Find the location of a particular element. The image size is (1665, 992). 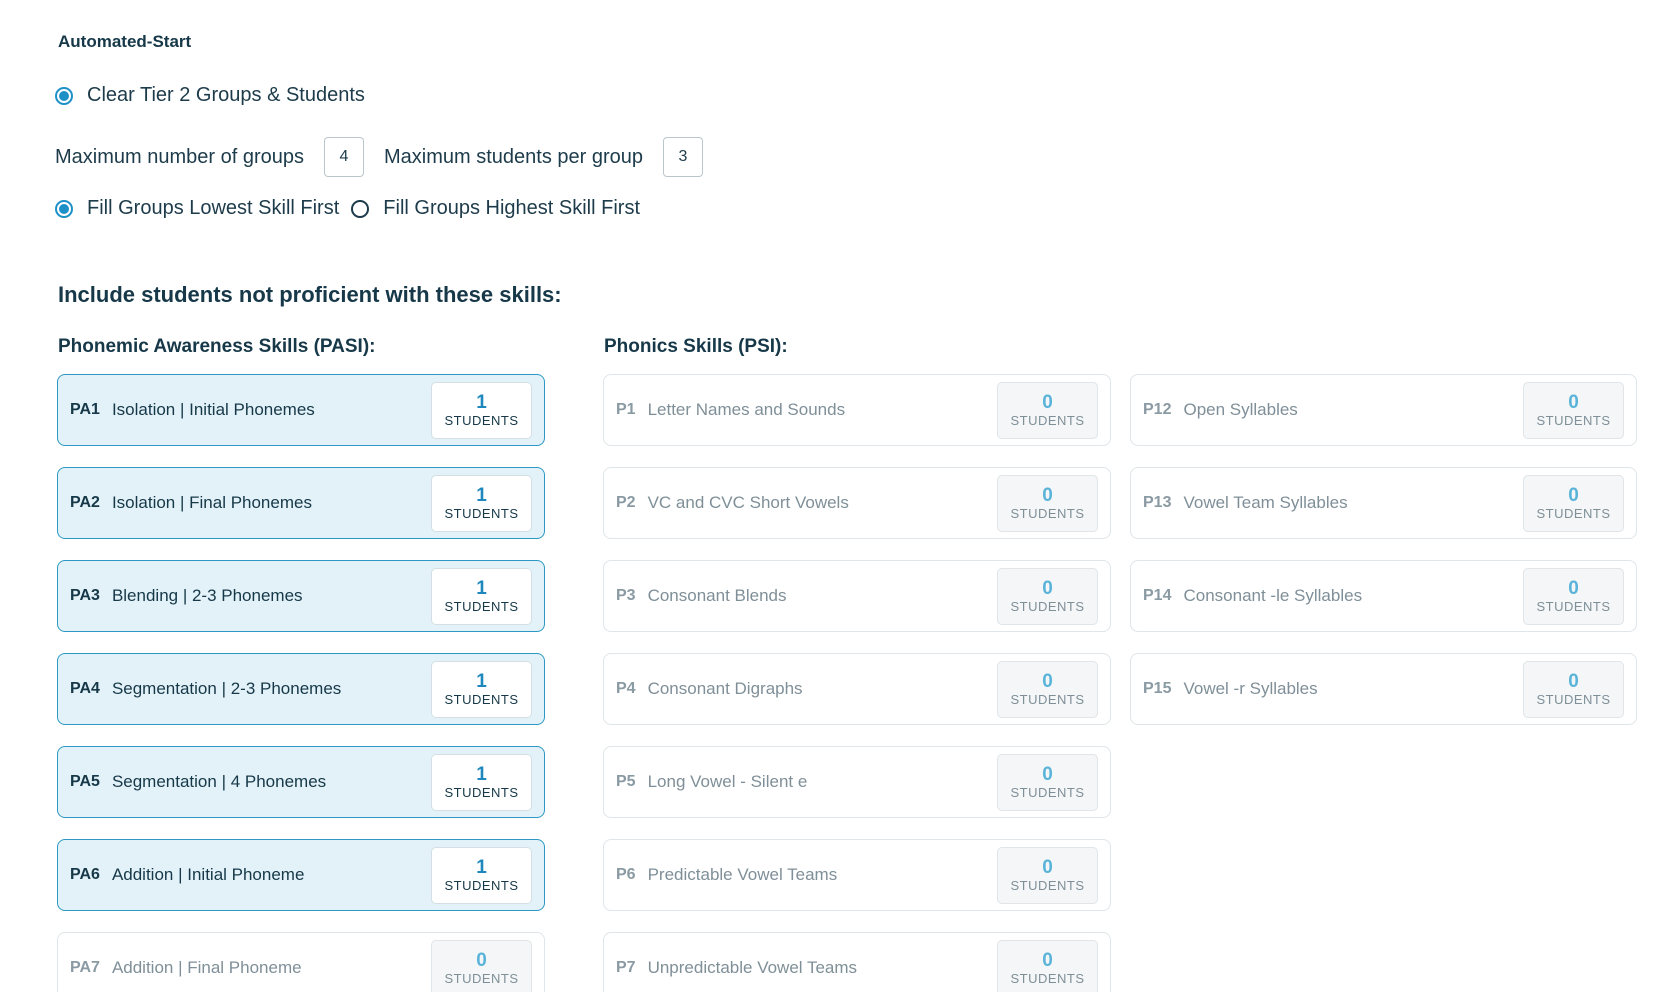

skill-name: VC and CVC Short Vowels is located at coordinates (748, 502).